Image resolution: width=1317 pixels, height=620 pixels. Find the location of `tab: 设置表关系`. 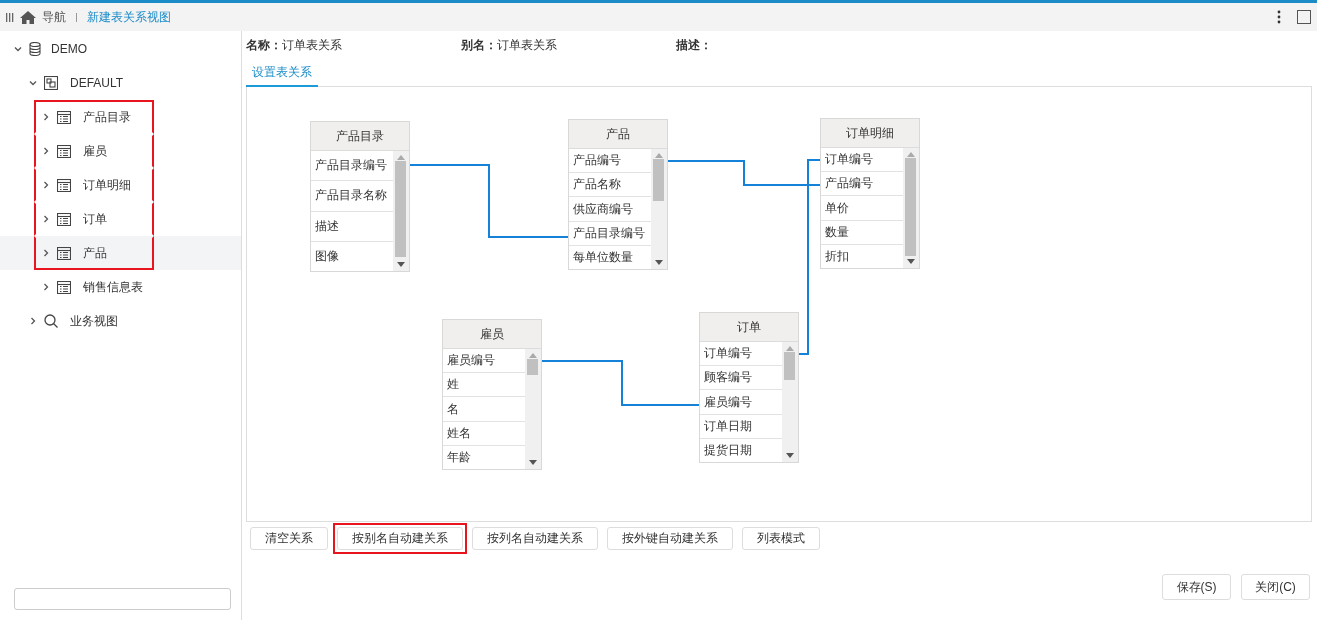

tab: 设置表关系 is located at coordinates (282, 74).